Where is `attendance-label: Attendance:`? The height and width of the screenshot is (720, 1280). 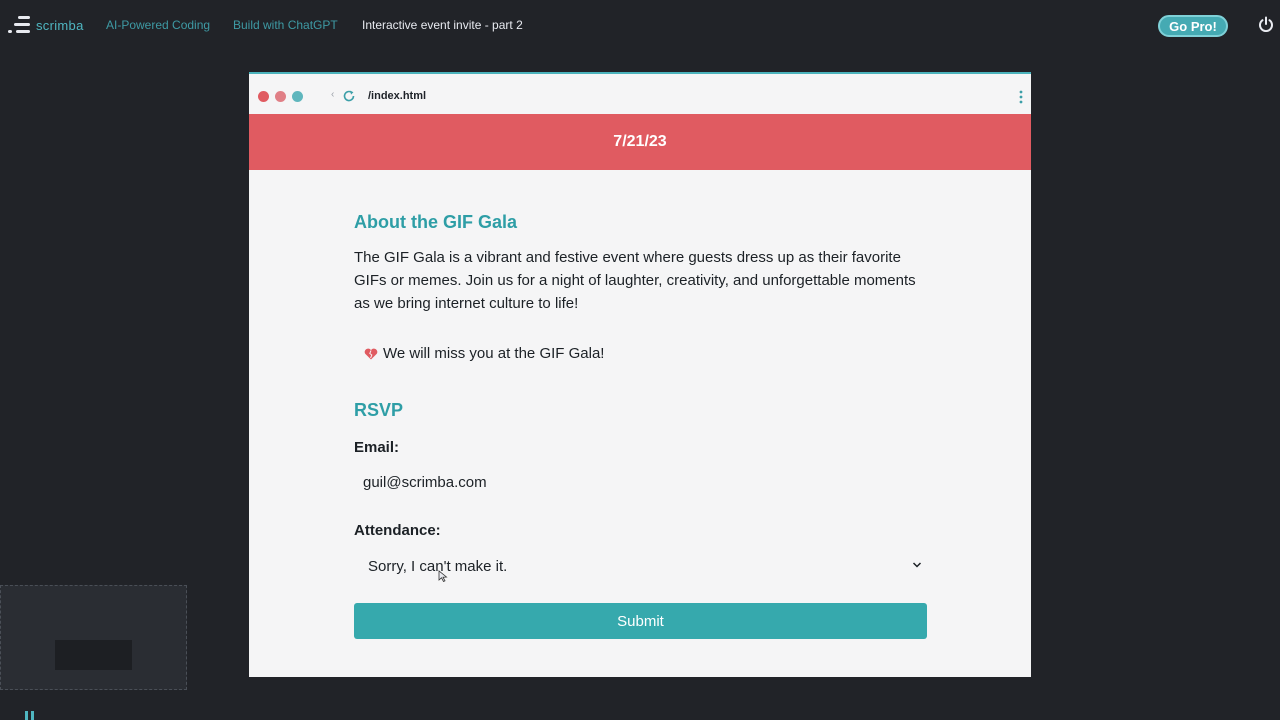 attendance-label: Attendance: is located at coordinates (397, 530).